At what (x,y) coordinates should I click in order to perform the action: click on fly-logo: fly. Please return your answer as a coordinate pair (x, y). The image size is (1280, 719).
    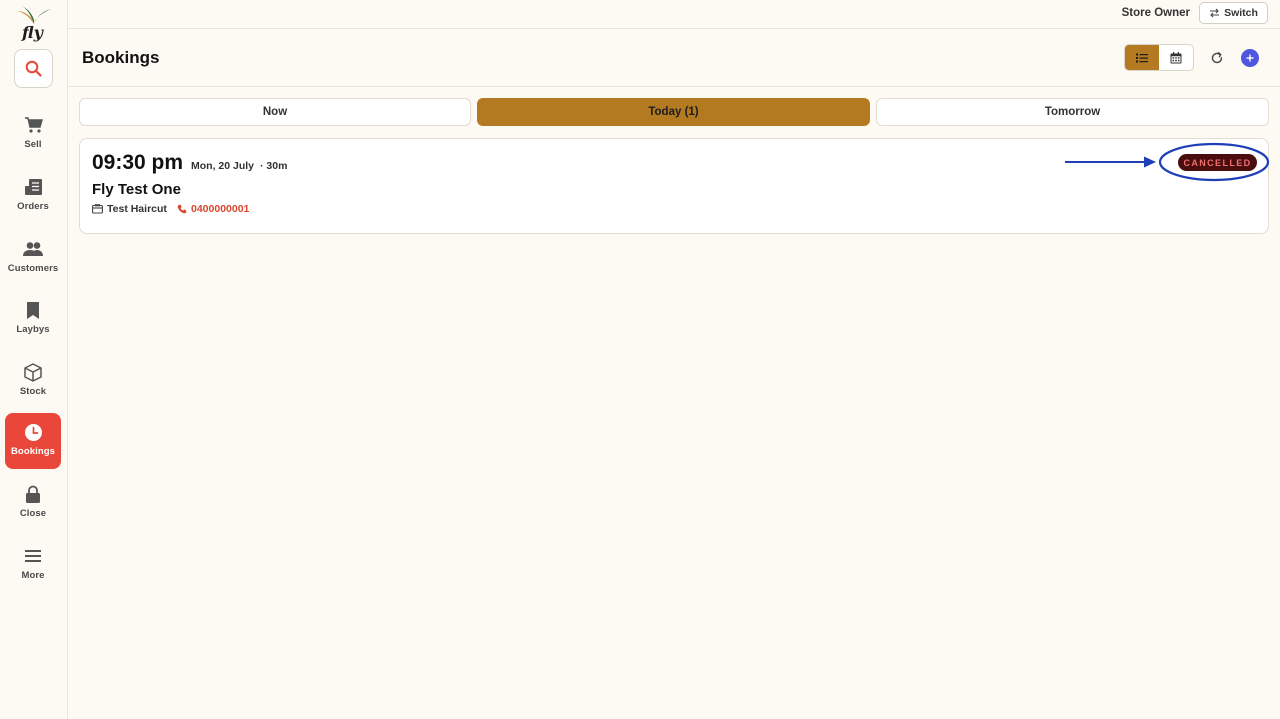
    Looking at the image, I should click on (34, 24).